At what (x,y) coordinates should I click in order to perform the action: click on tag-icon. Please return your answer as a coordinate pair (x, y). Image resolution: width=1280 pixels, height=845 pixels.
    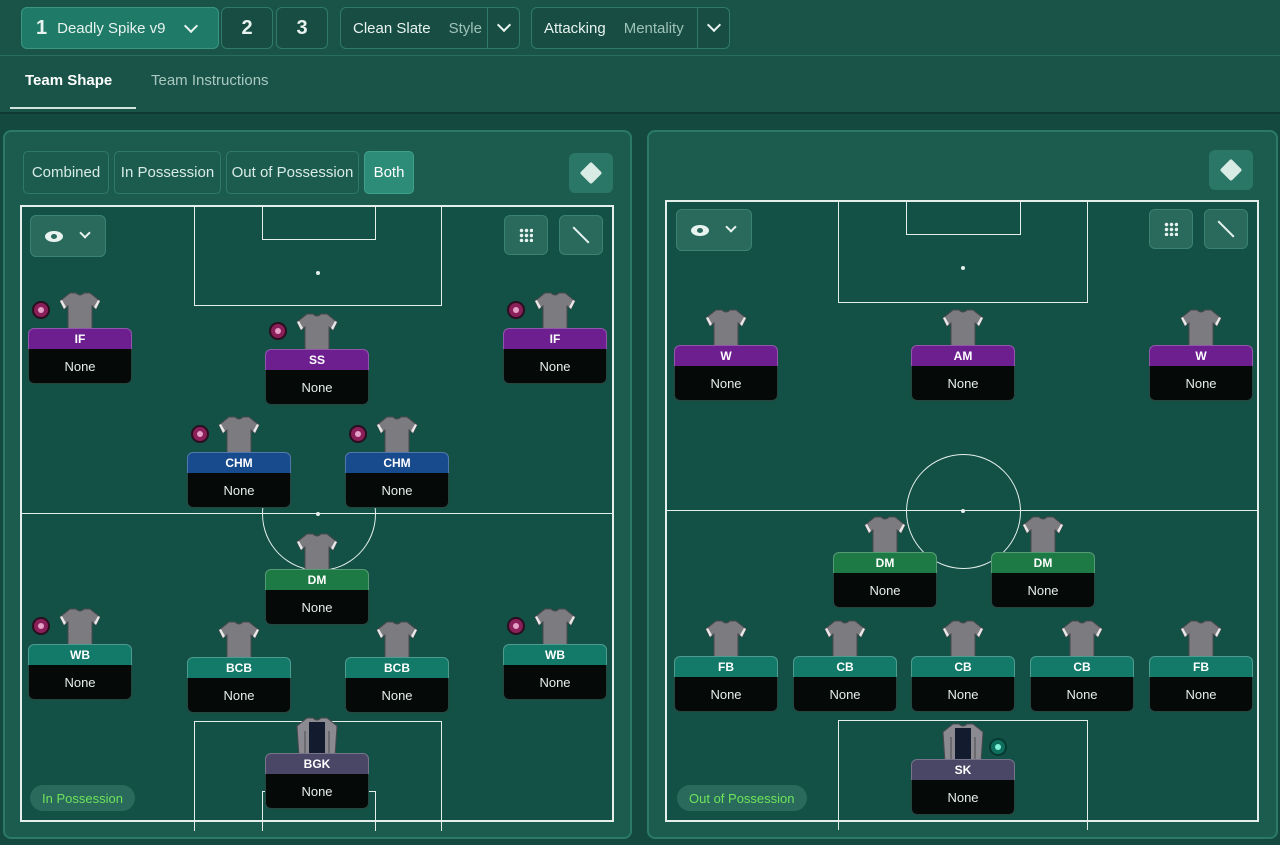
    Looking at the image, I should click on (1231, 170).